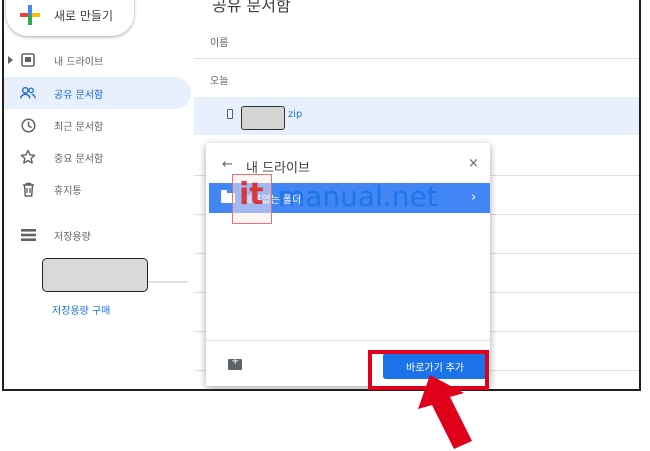  I want to click on my-drive-icon, so click(28, 60).